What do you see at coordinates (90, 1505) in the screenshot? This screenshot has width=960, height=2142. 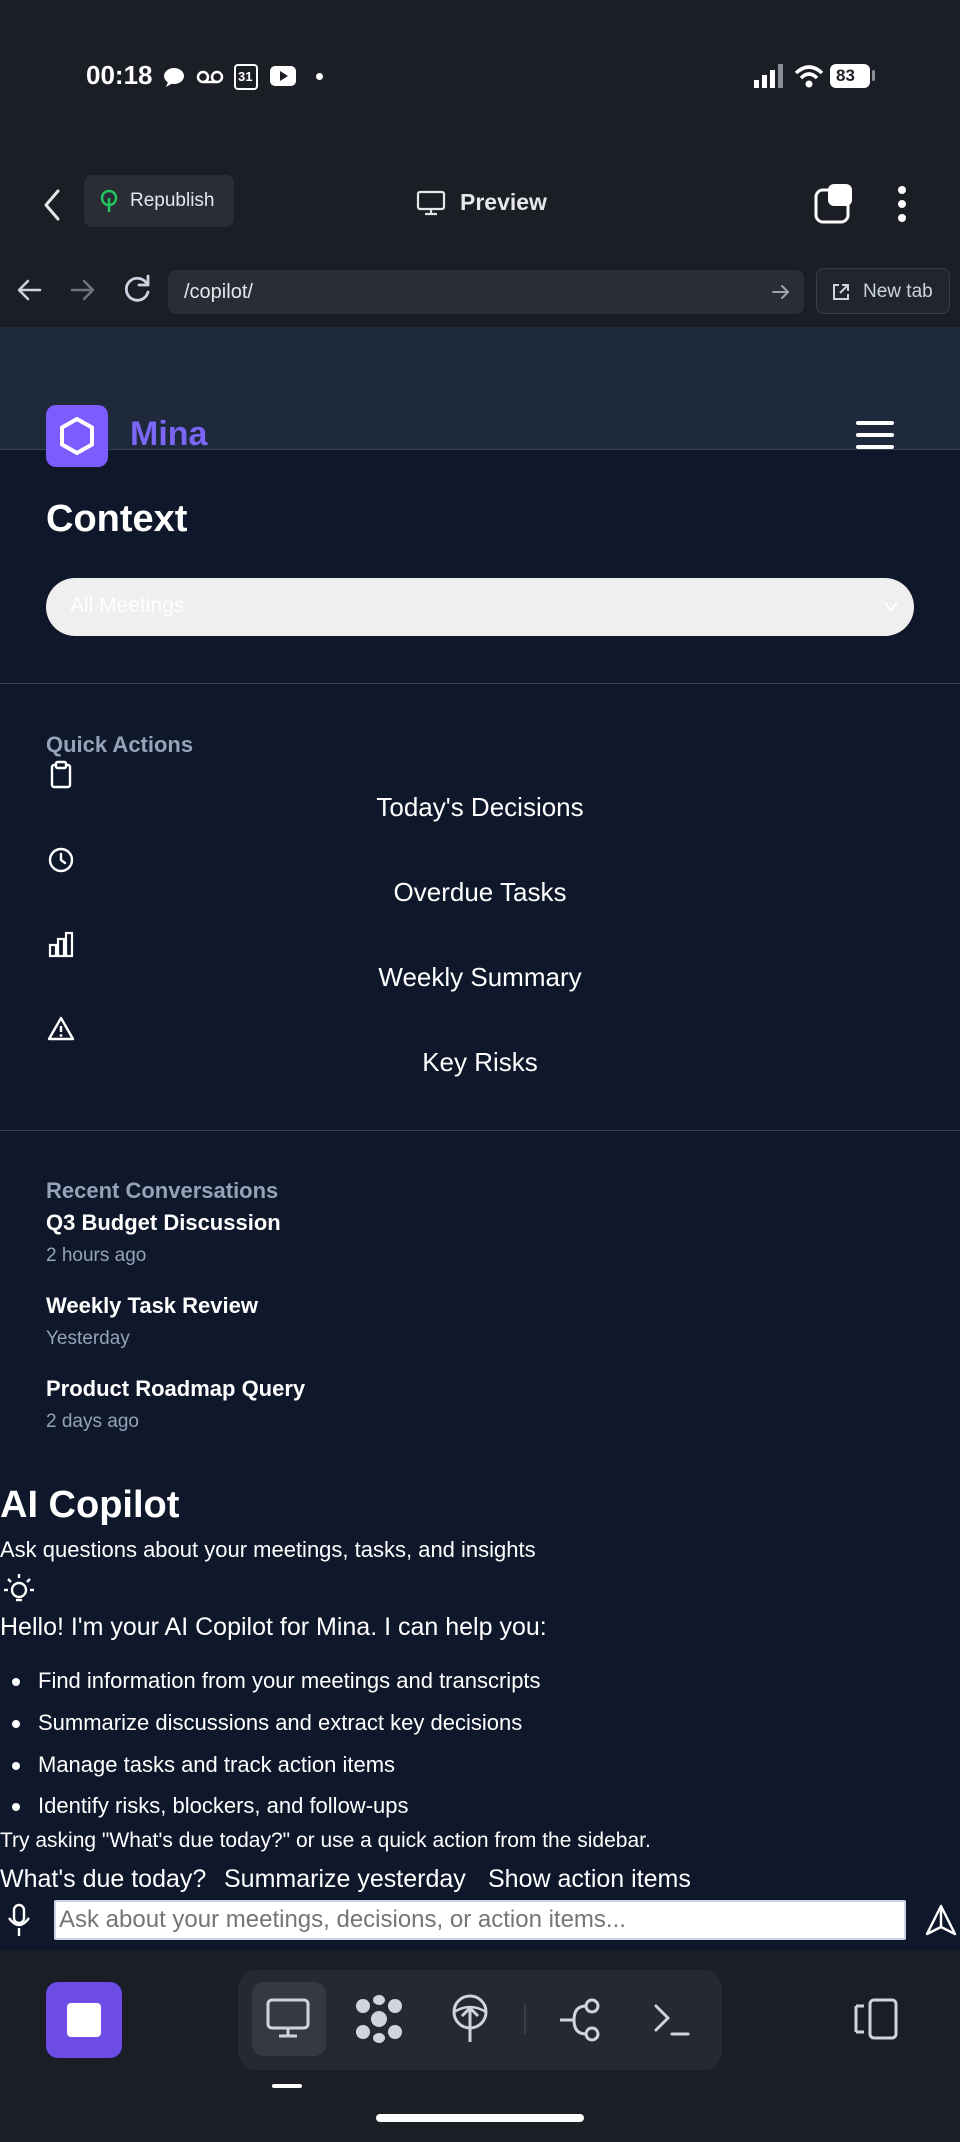 I see `copilot-title: AI Copilot` at bounding box center [90, 1505].